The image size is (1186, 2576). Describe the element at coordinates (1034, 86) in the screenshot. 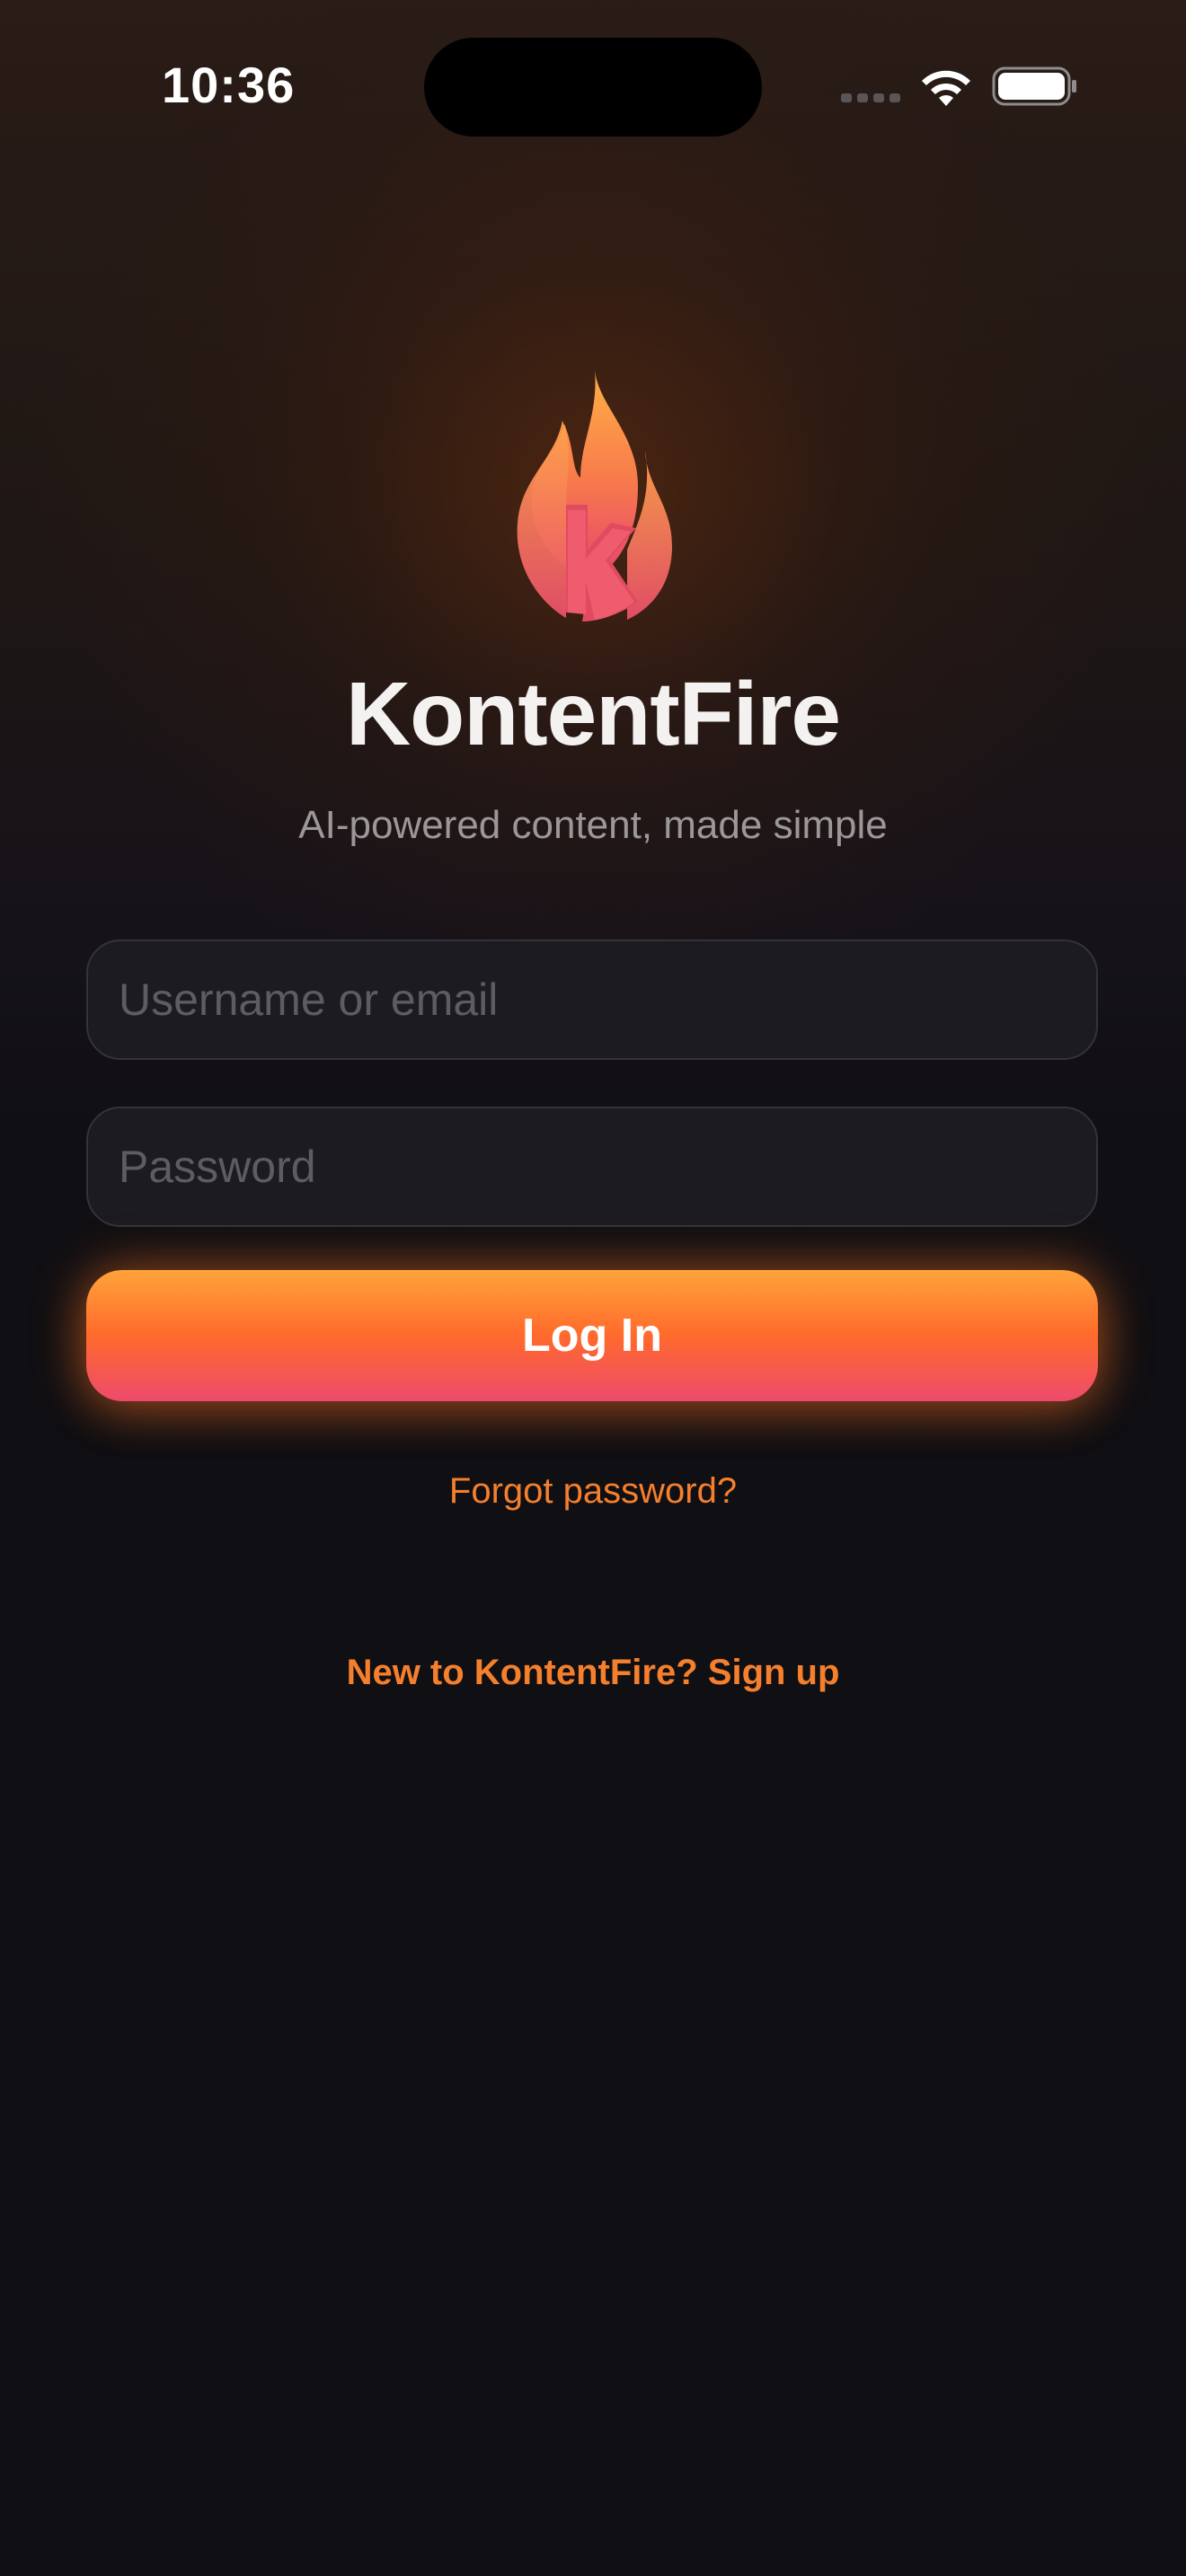

I see `battery-icon` at that location.